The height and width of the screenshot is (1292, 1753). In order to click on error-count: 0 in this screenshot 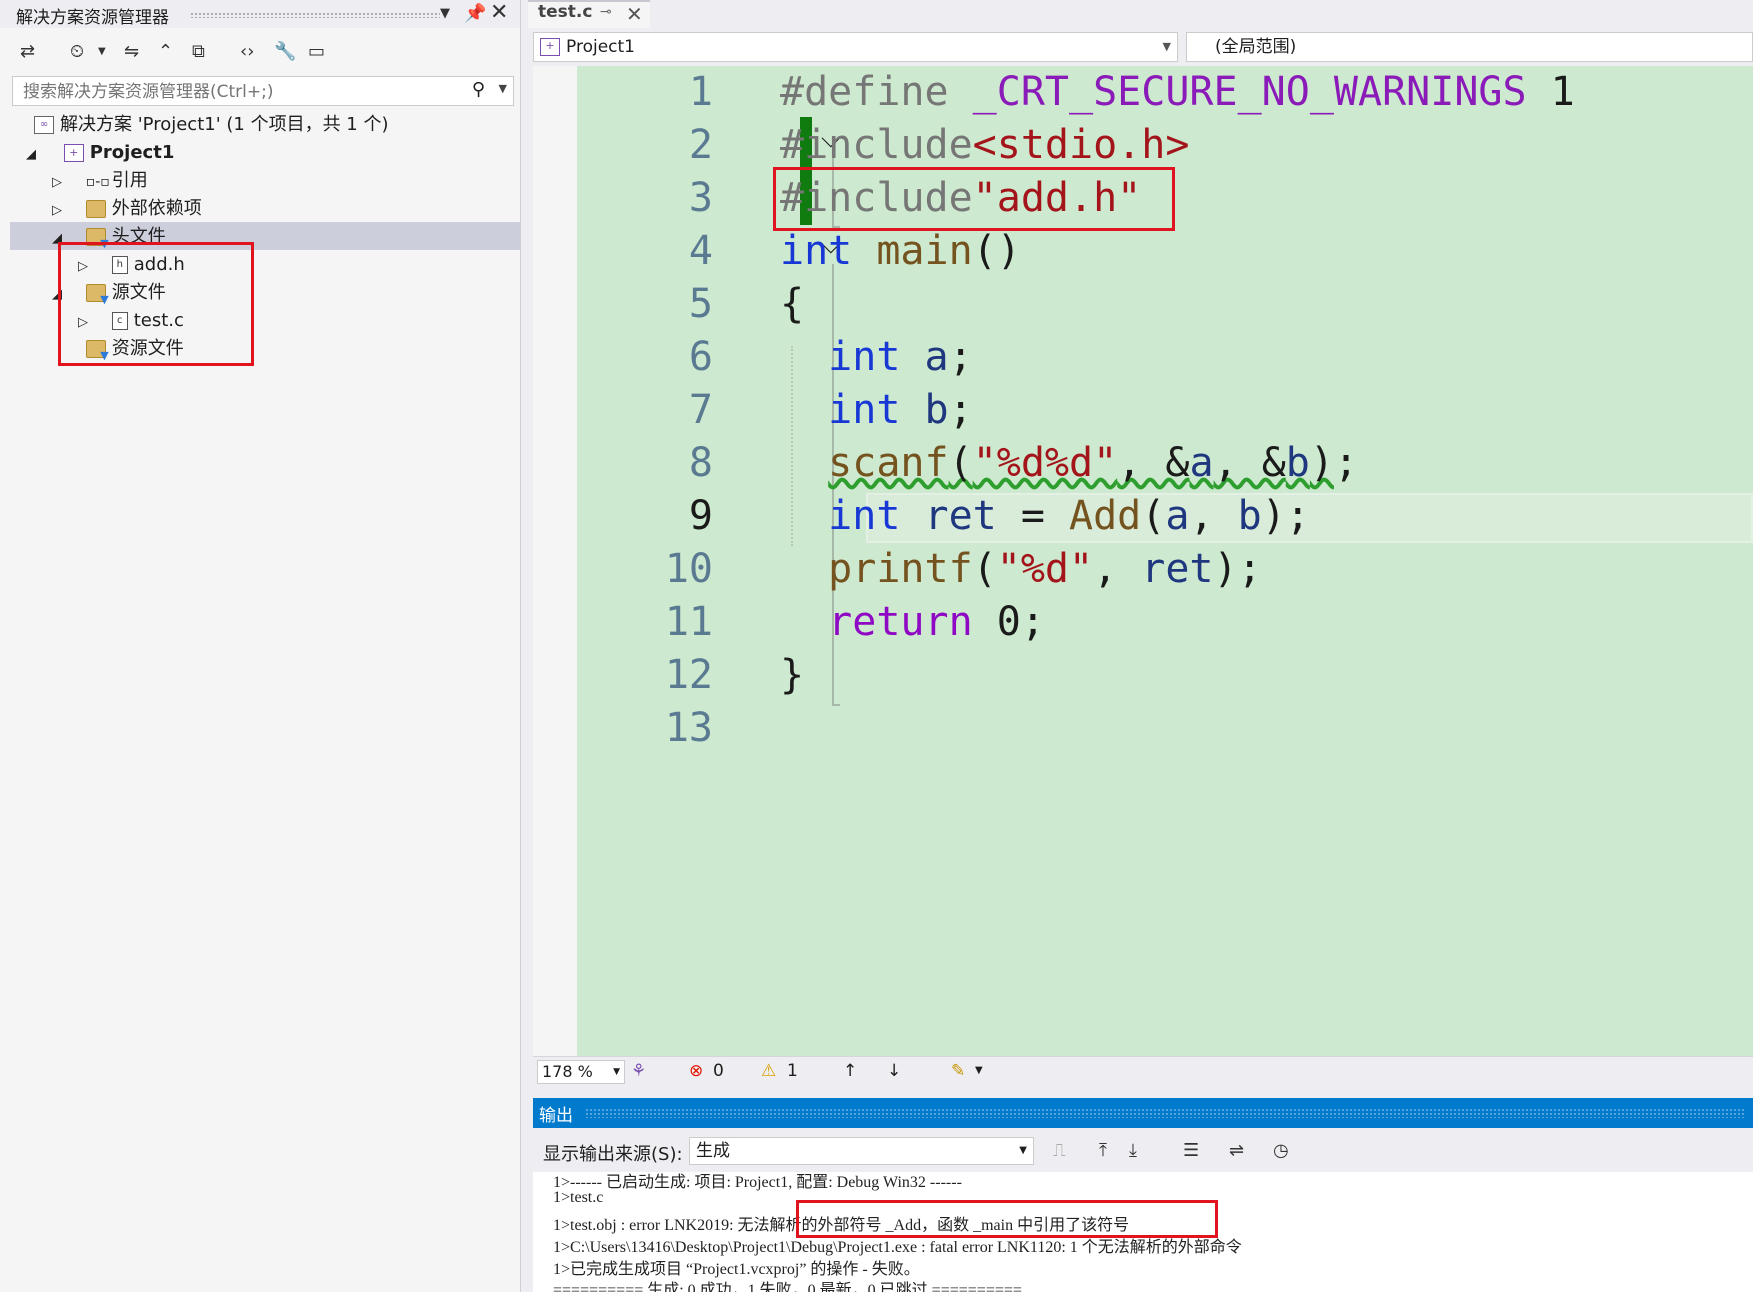, I will do `click(718, 1071)`.